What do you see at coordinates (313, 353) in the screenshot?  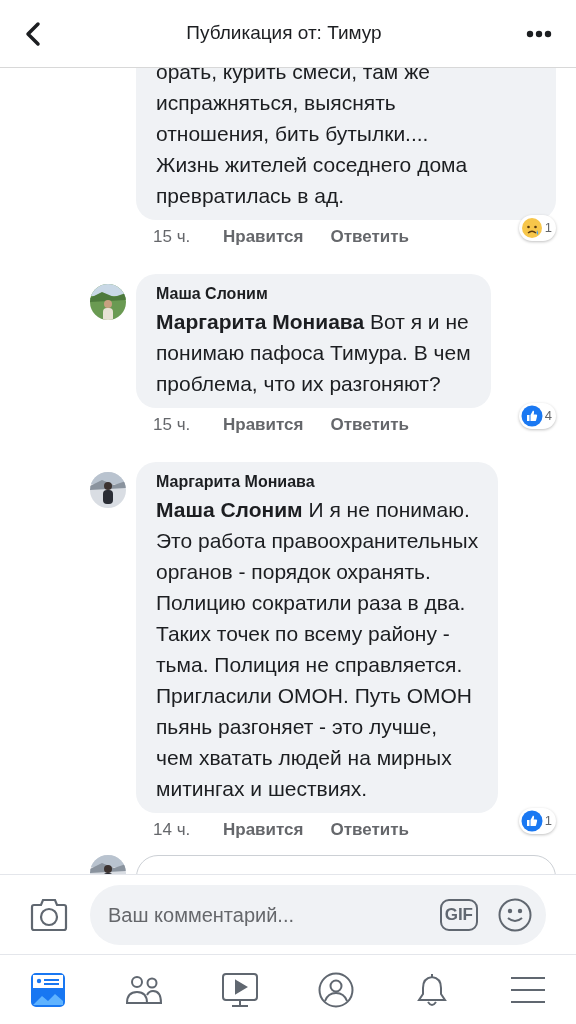 I see `comment-text: Маргарита Мониава Вот я и не понимаю пафоса Тимура. В чем проблема, что их разгоняют?` at bounding box center [313, 353].